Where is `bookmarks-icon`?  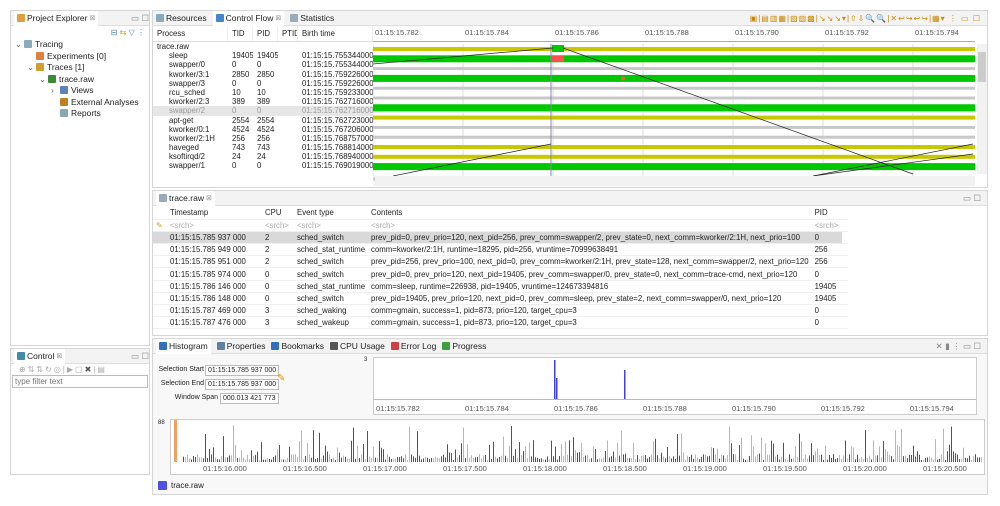
bookmarks-icon is located at coordinates (275, 346).